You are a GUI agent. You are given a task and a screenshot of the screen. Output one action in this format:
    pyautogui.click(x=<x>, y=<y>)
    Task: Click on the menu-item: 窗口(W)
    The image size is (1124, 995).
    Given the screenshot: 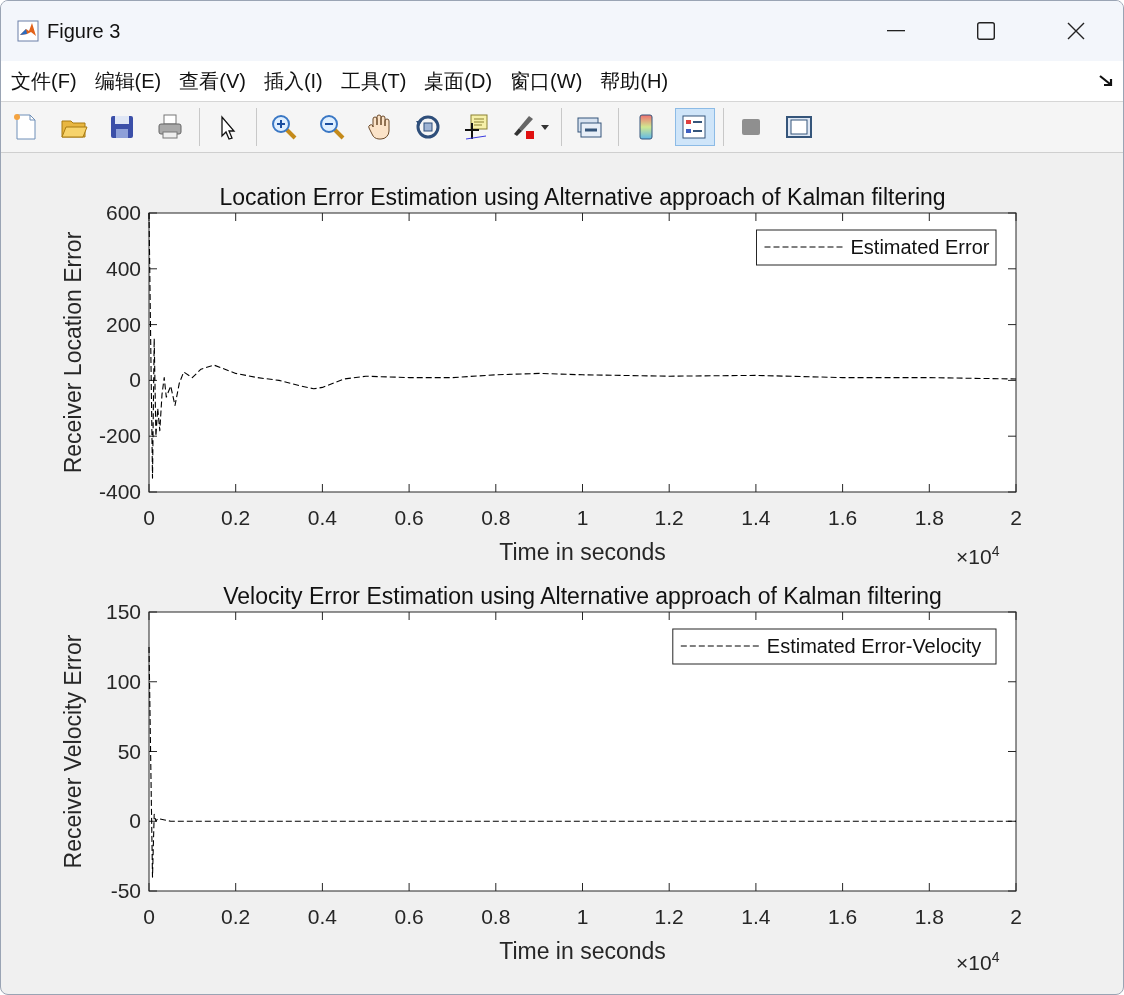 What is the action you would take?
    pyautogui.click(x=546, y=81)
    